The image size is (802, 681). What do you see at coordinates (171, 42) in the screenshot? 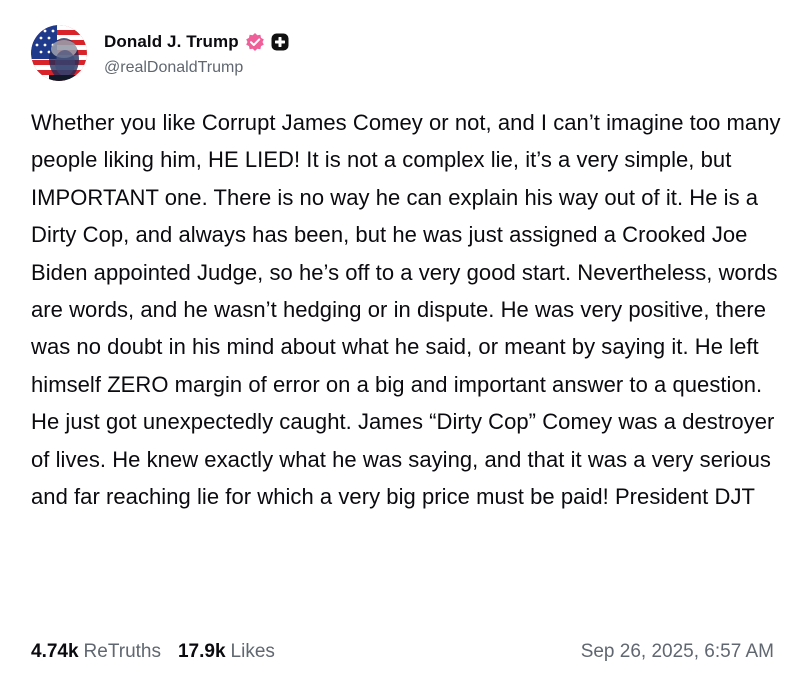
I see `display-name: Donald J. Trump` at bounding box center [171, 42].